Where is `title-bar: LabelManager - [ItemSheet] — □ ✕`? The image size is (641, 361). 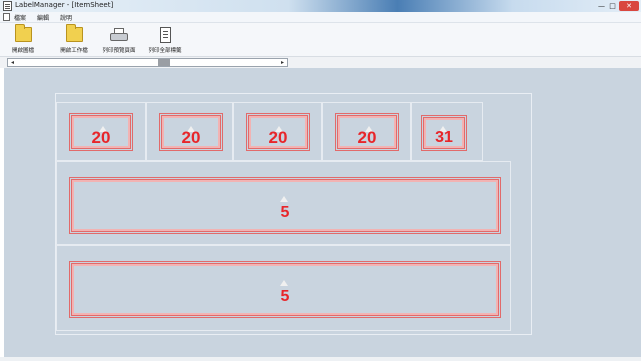
title-bar: LabelManager - [ItemSheet] — □ ✕ is located at coordinates (320, 6).